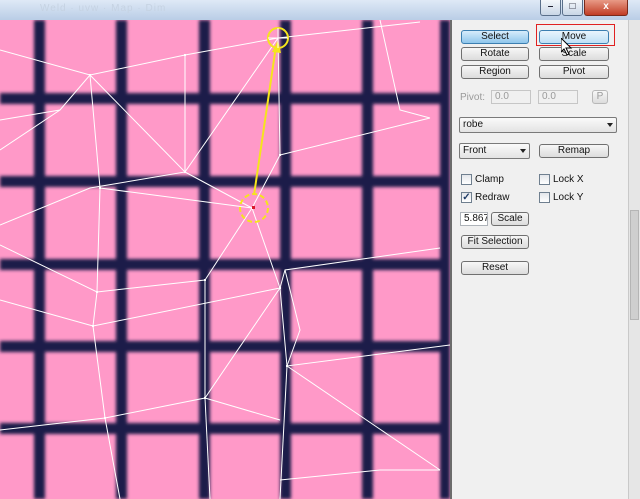 This screenshot has width=640, height=499. What do you see at coordinates (103, 8) in the screenshot?
I see `window-title: Weld · uvw · Map · Dim` at bounding box center [103, 8].